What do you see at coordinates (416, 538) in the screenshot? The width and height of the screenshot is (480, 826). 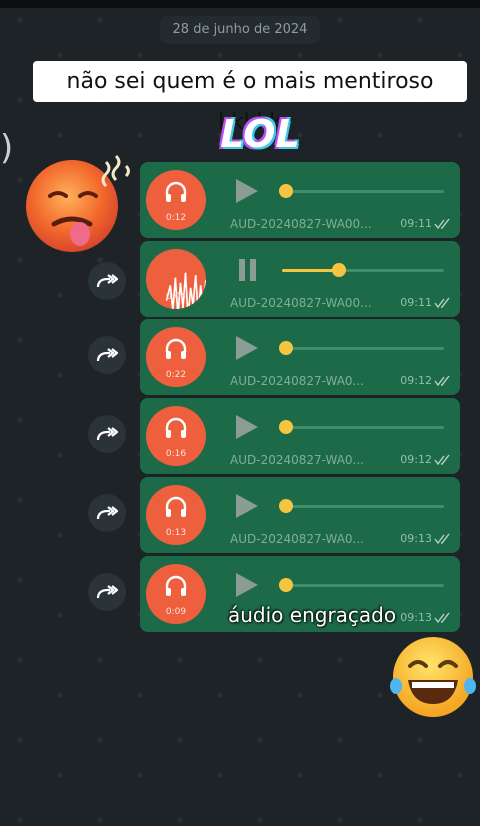 I see `message-time: 09:13` at bounding box center [416, 538].